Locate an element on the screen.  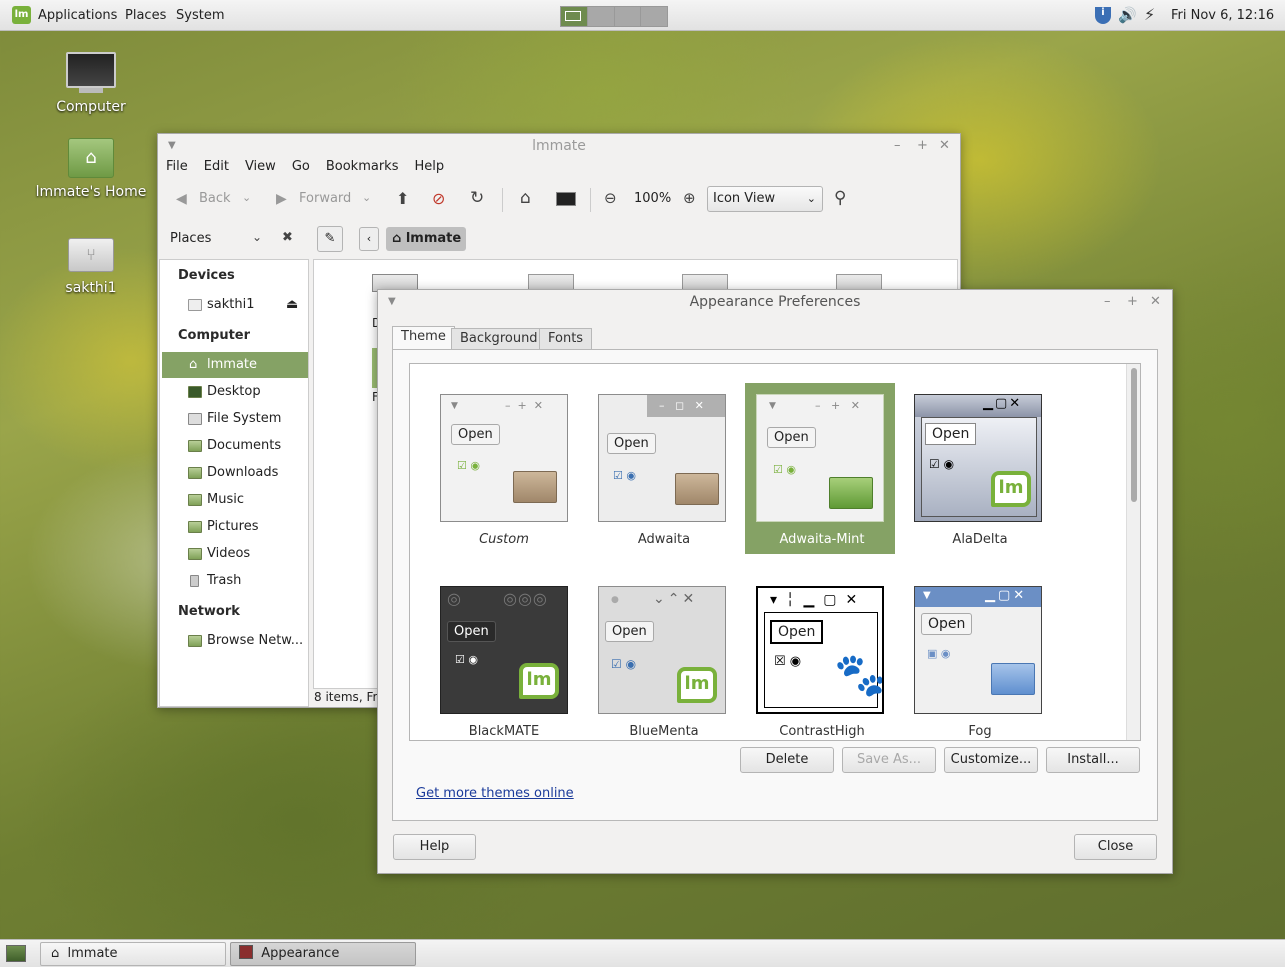
help-button: Help is located at coordinates (434, 847).